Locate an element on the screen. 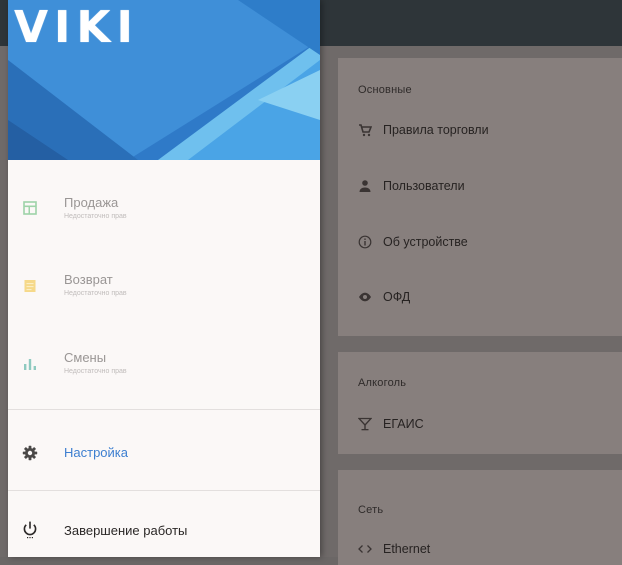 This screenshot has width=622, height=565. section-title-network: Сеть is located at coordinates (371, 510).